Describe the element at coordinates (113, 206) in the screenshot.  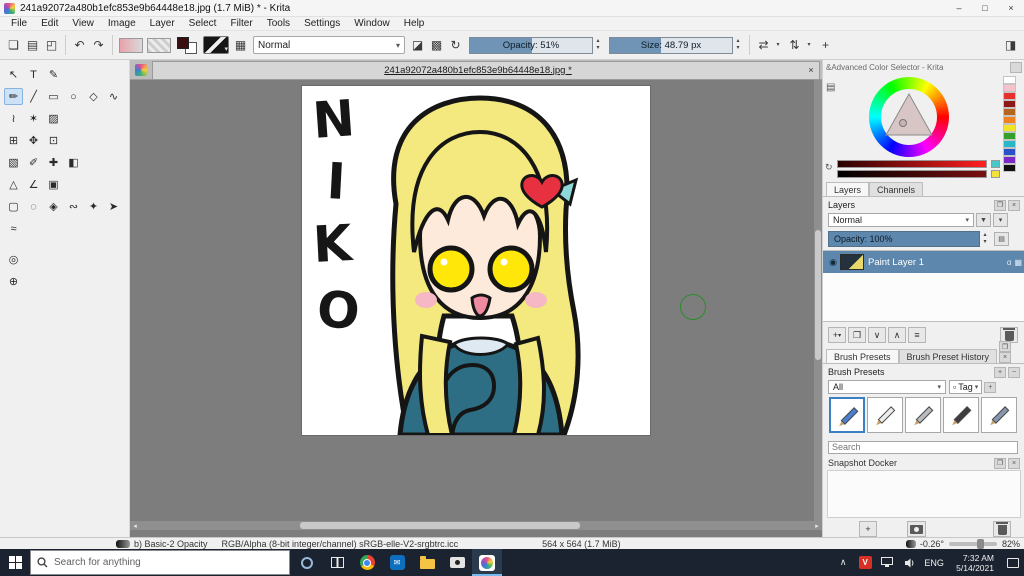
I see `tool-select-bezier-icon: ➤` at that location.